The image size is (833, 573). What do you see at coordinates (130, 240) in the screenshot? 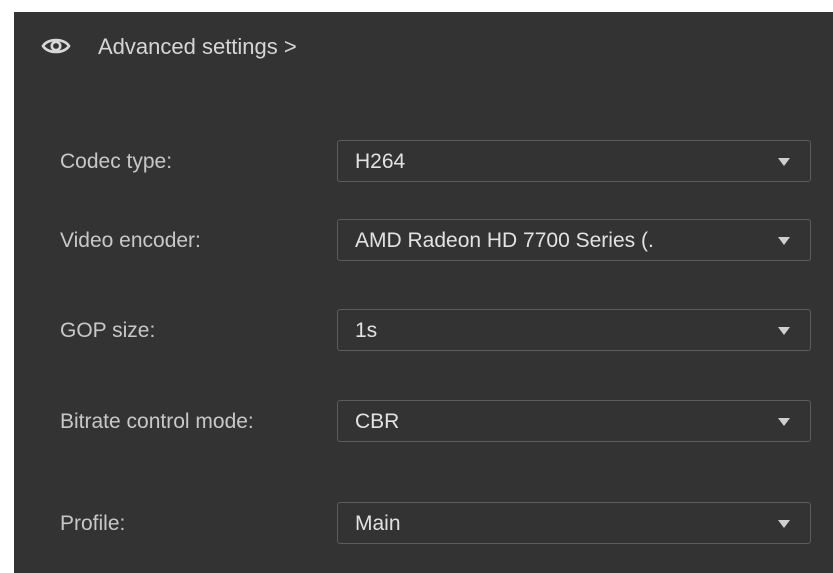
I see `video-encoder-label: Video encoder:` at bounding box center [130, 240].